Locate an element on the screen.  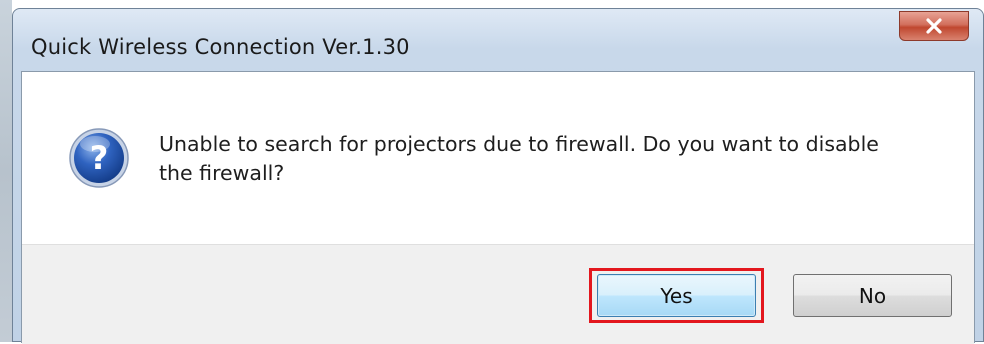
no-button: No is located at coordinates (872, 295).